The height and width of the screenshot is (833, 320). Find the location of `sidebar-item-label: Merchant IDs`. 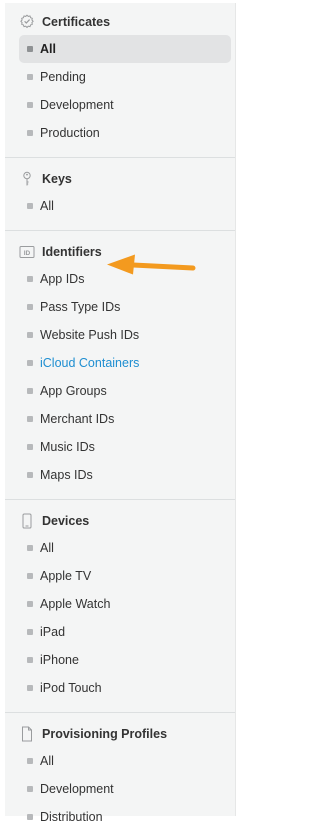

sidebar-item-label: Merchant IDs is located at coordinates (77, 419).